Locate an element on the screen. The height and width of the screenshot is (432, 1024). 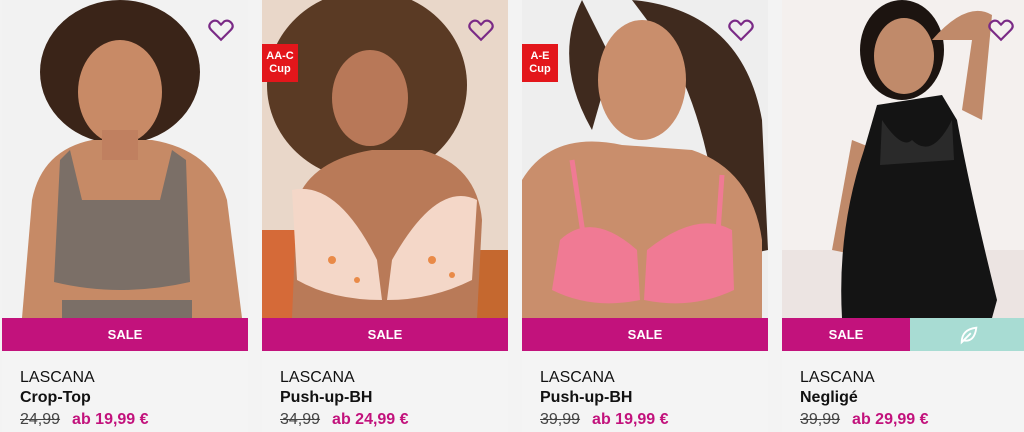
product-name: Negligé is located at coordinates (829, 398).